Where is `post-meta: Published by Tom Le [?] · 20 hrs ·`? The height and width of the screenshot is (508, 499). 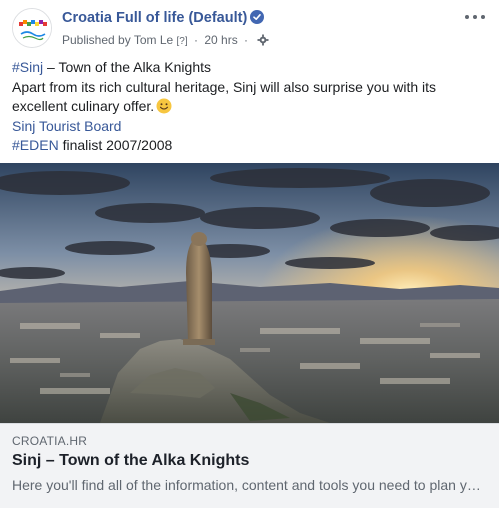
post-meta: Published by Tom Le [?] · 20 hrs · is located at coordinates (165, 41).